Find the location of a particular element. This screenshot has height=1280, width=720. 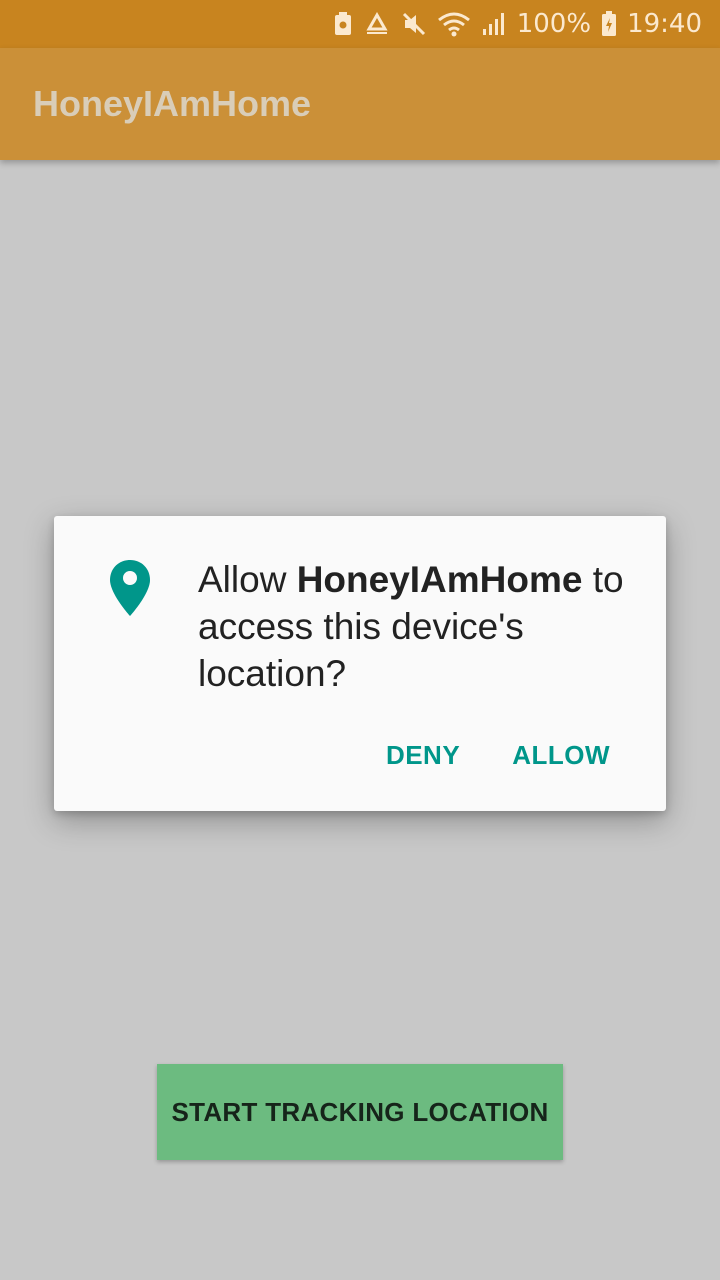

battery-percent: 100% is located at coordinates (554, 24).